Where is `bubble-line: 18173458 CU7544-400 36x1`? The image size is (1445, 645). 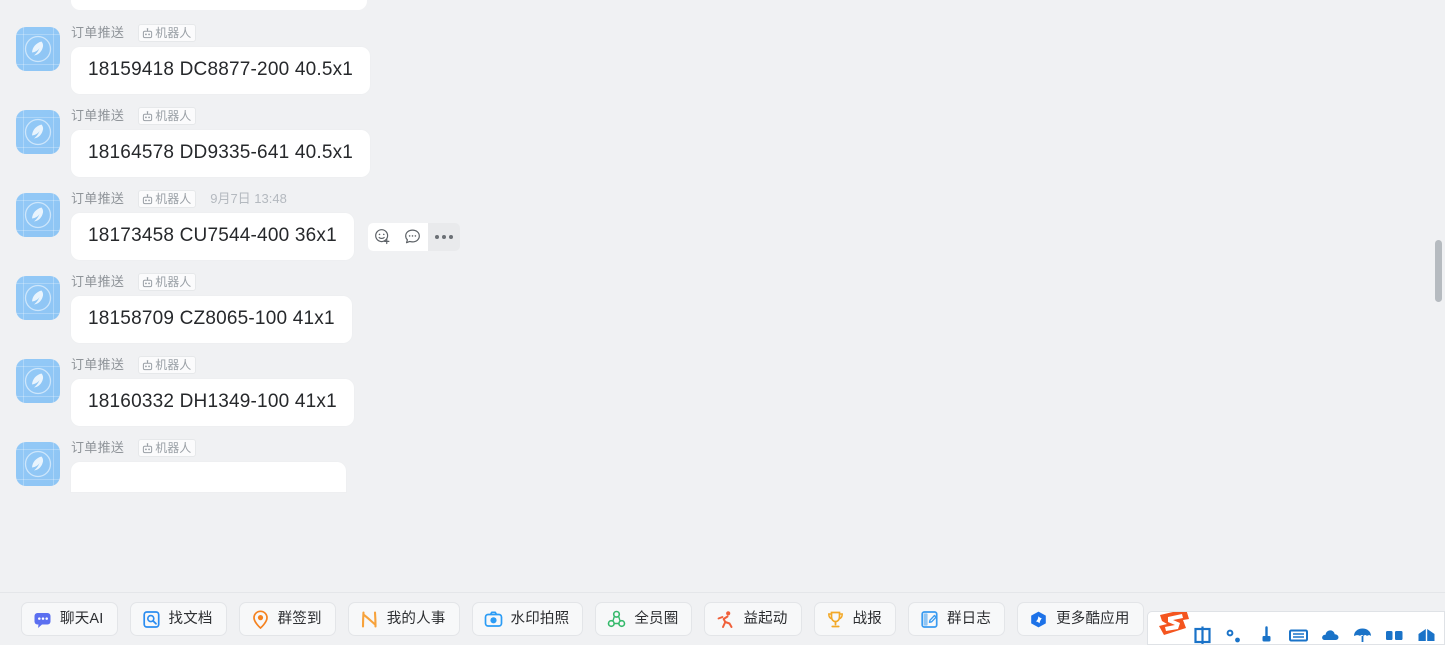
bubble-line: 18173458 CU7544-400 36x1 is located at coordinates (265, 236).